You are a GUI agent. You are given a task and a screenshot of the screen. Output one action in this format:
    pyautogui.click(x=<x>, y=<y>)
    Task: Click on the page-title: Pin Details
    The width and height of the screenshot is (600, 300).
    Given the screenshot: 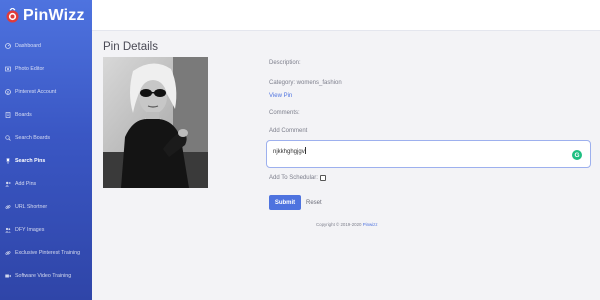 What is the action you would take?
    pyautogui.click(x=130, y=47)
    